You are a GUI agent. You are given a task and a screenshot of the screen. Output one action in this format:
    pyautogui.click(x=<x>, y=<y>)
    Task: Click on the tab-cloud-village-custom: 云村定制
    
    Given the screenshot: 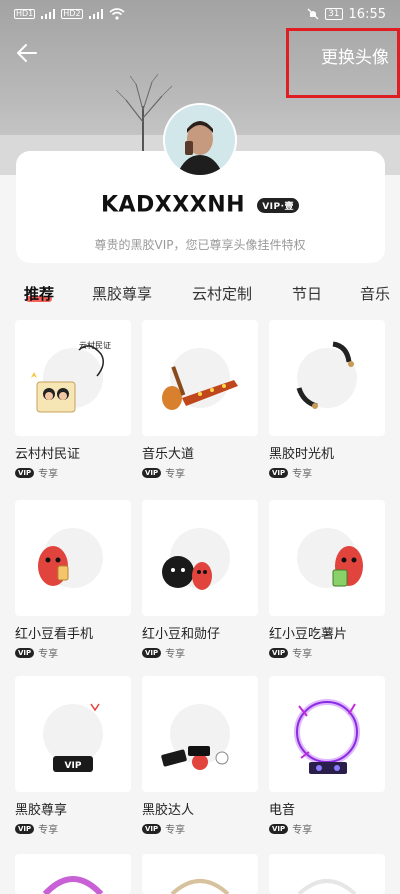 What is the action you would take?
    pyautogui.click(x=222, y=293)
    